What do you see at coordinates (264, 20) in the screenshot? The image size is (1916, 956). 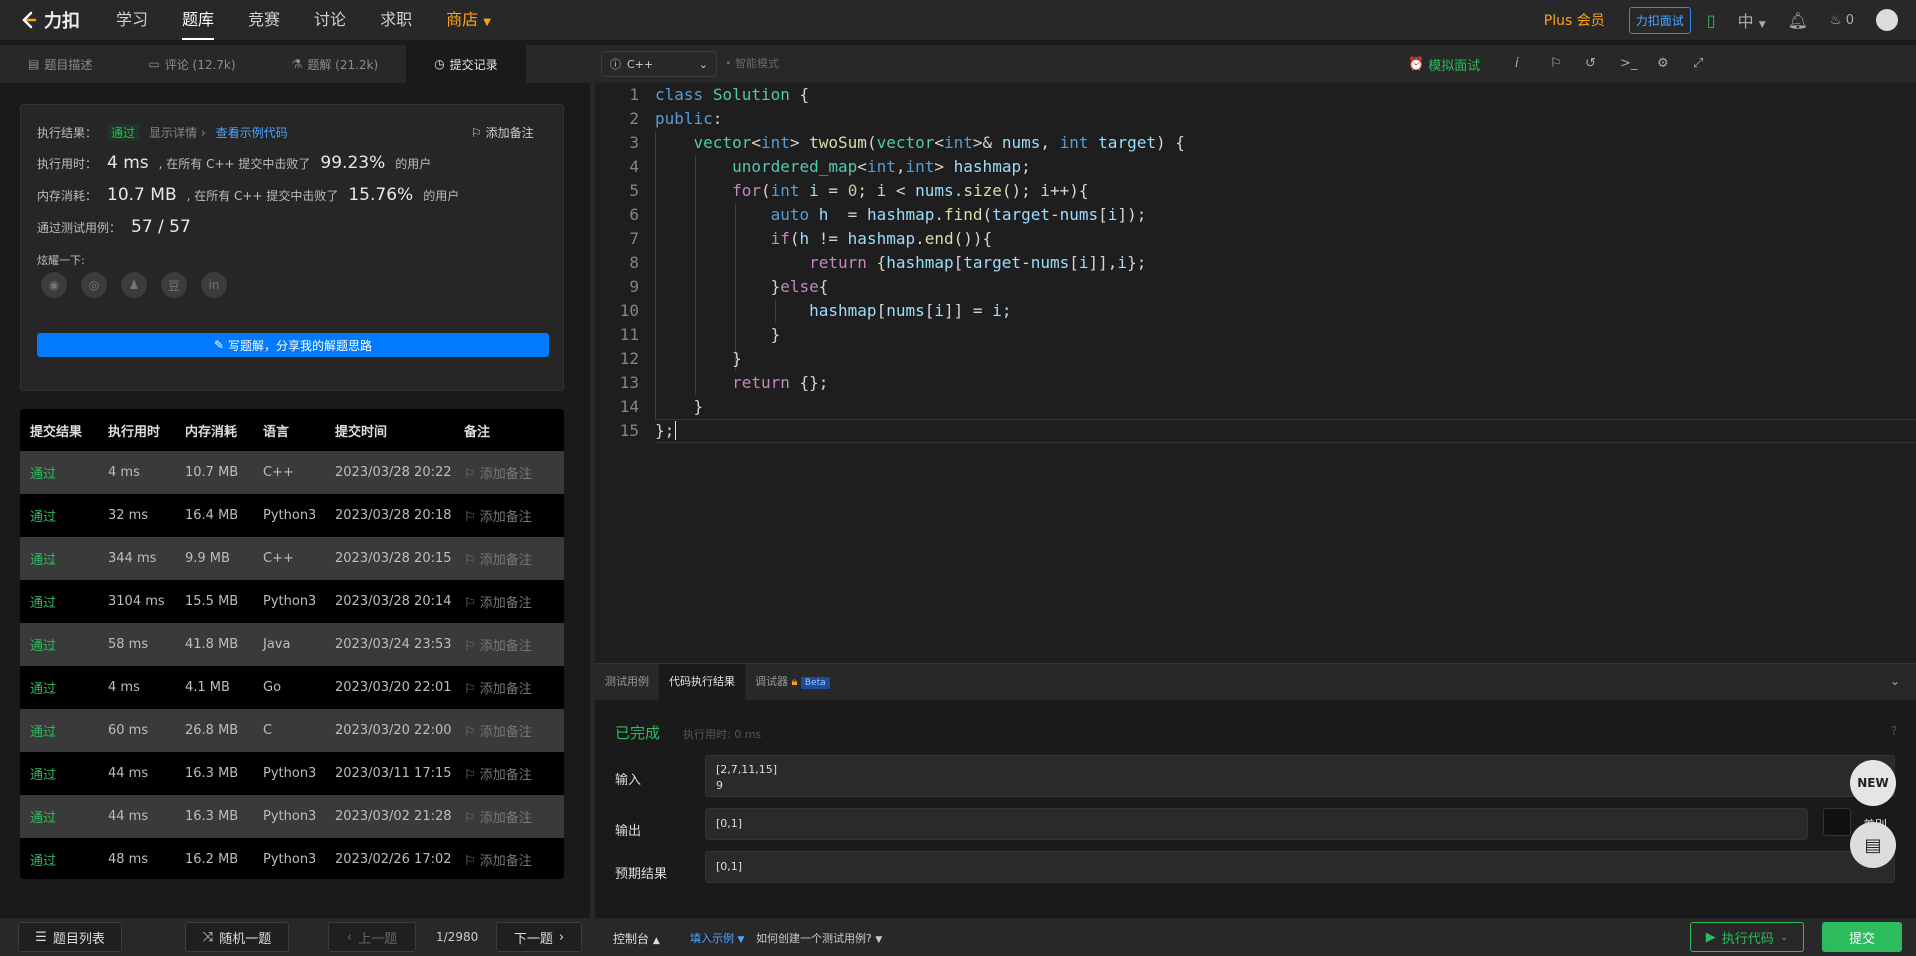 I see `nav-link-contest: 竞赛` at bounding box center [264, 20].